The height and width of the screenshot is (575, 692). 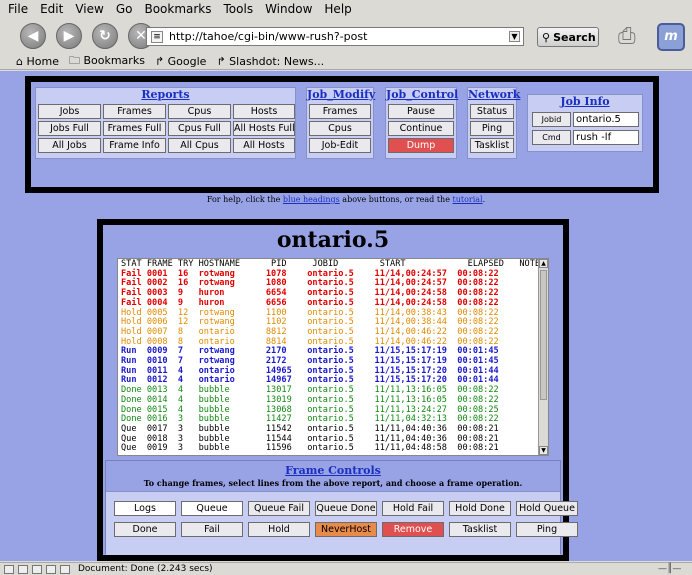 I want to click on scroll-up-icon: ▲, so click(x=543, y=263).